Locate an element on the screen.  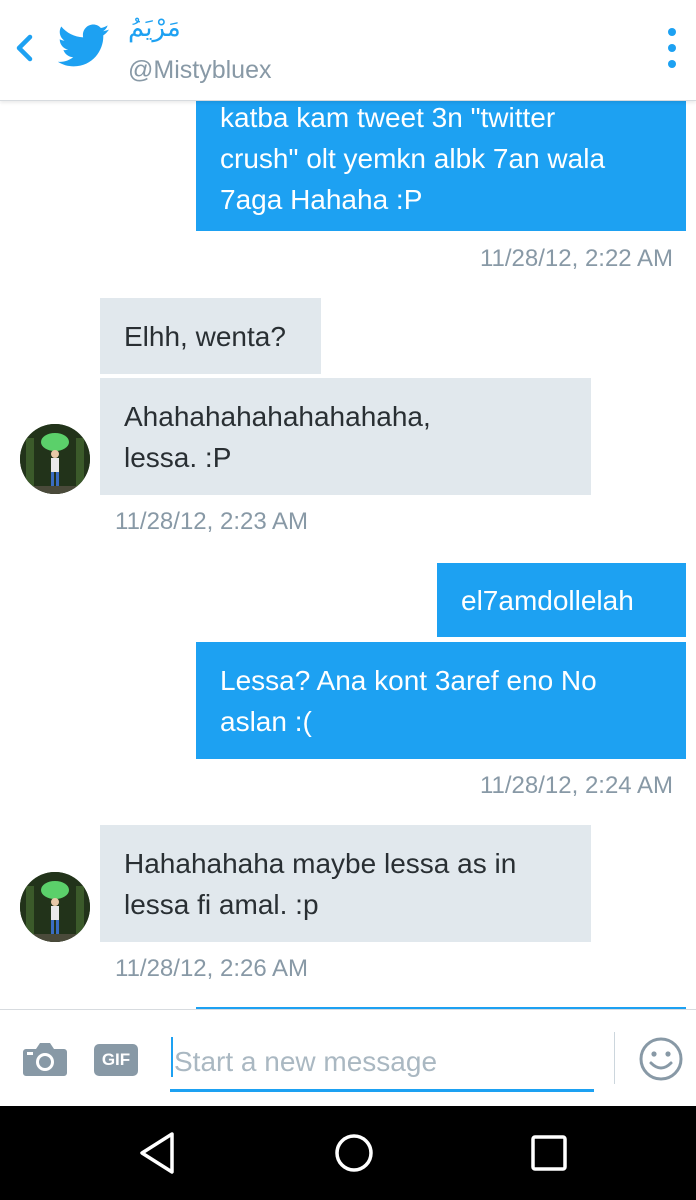
nav-home-icon is located at coordinates (354, 1153).